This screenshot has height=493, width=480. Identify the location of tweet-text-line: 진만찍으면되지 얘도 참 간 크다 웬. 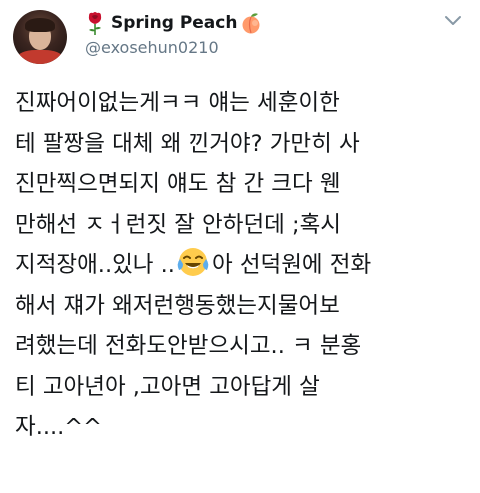
(178, 184).